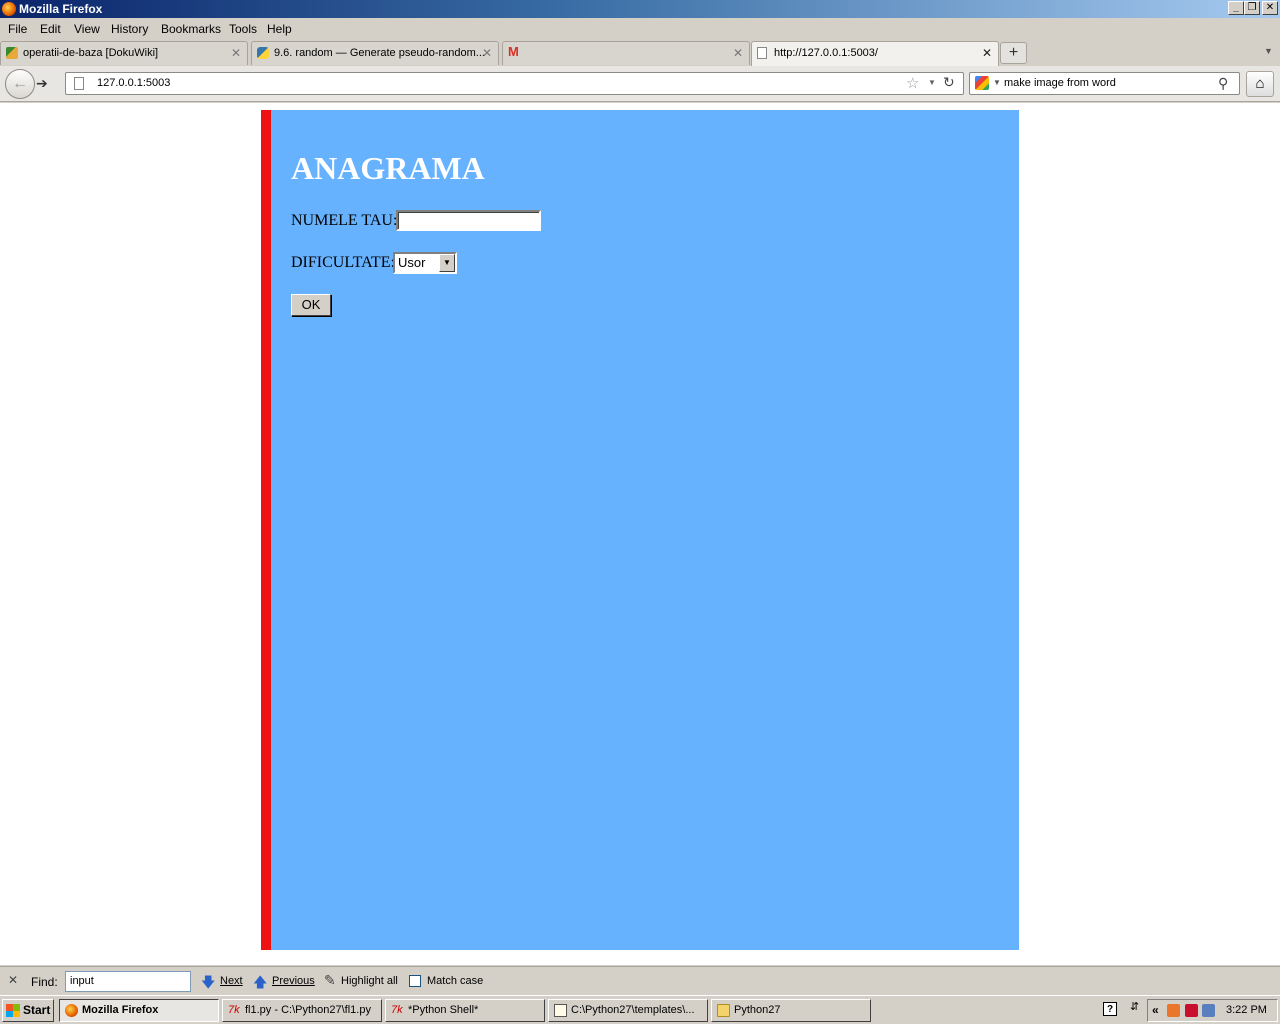 The height and width of the screenshot is (1024, 1280). What do you see at coordinates (412, 262) in the screenshot?
I see `difficulty-selected-value: Usor` at bounding box center [412, 262].